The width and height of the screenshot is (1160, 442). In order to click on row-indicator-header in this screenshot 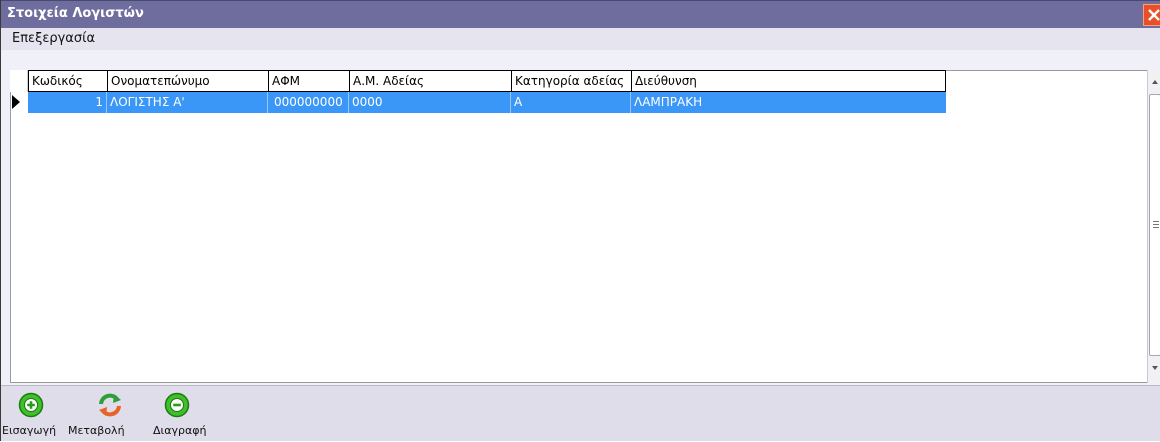, I will do `click(19, 81)`.